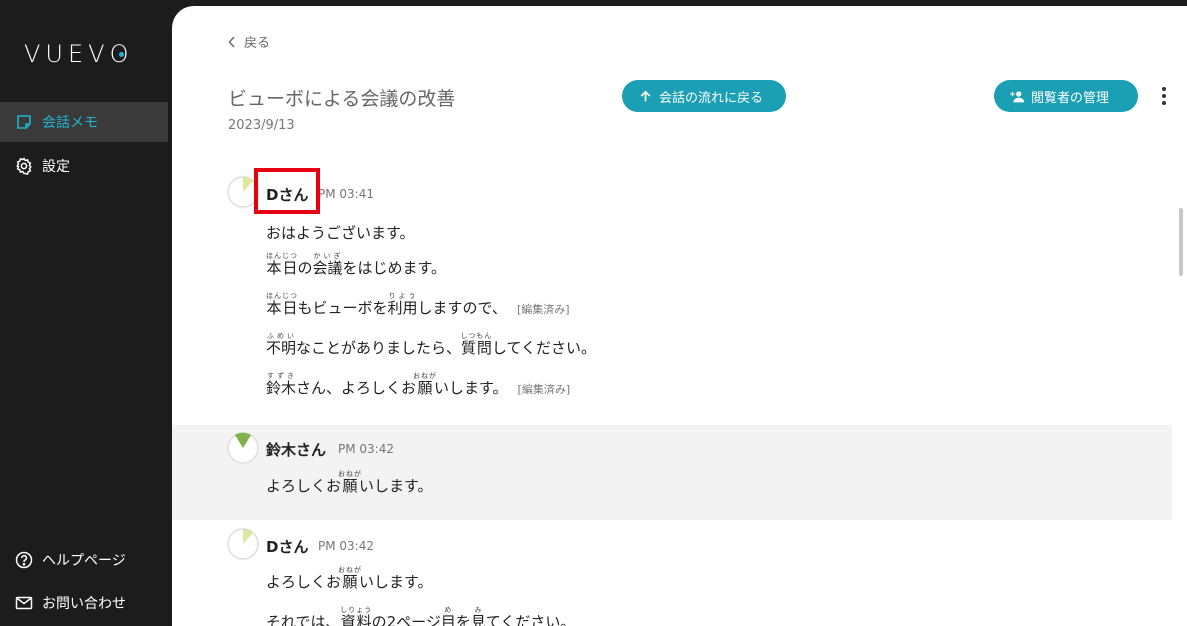 The image size is (1187, 626). Describe the element at coordinates (356, 264) in the screenshot. I see `message-line: 本日ほんじつの会議かいぎをはじめます。` at that location.